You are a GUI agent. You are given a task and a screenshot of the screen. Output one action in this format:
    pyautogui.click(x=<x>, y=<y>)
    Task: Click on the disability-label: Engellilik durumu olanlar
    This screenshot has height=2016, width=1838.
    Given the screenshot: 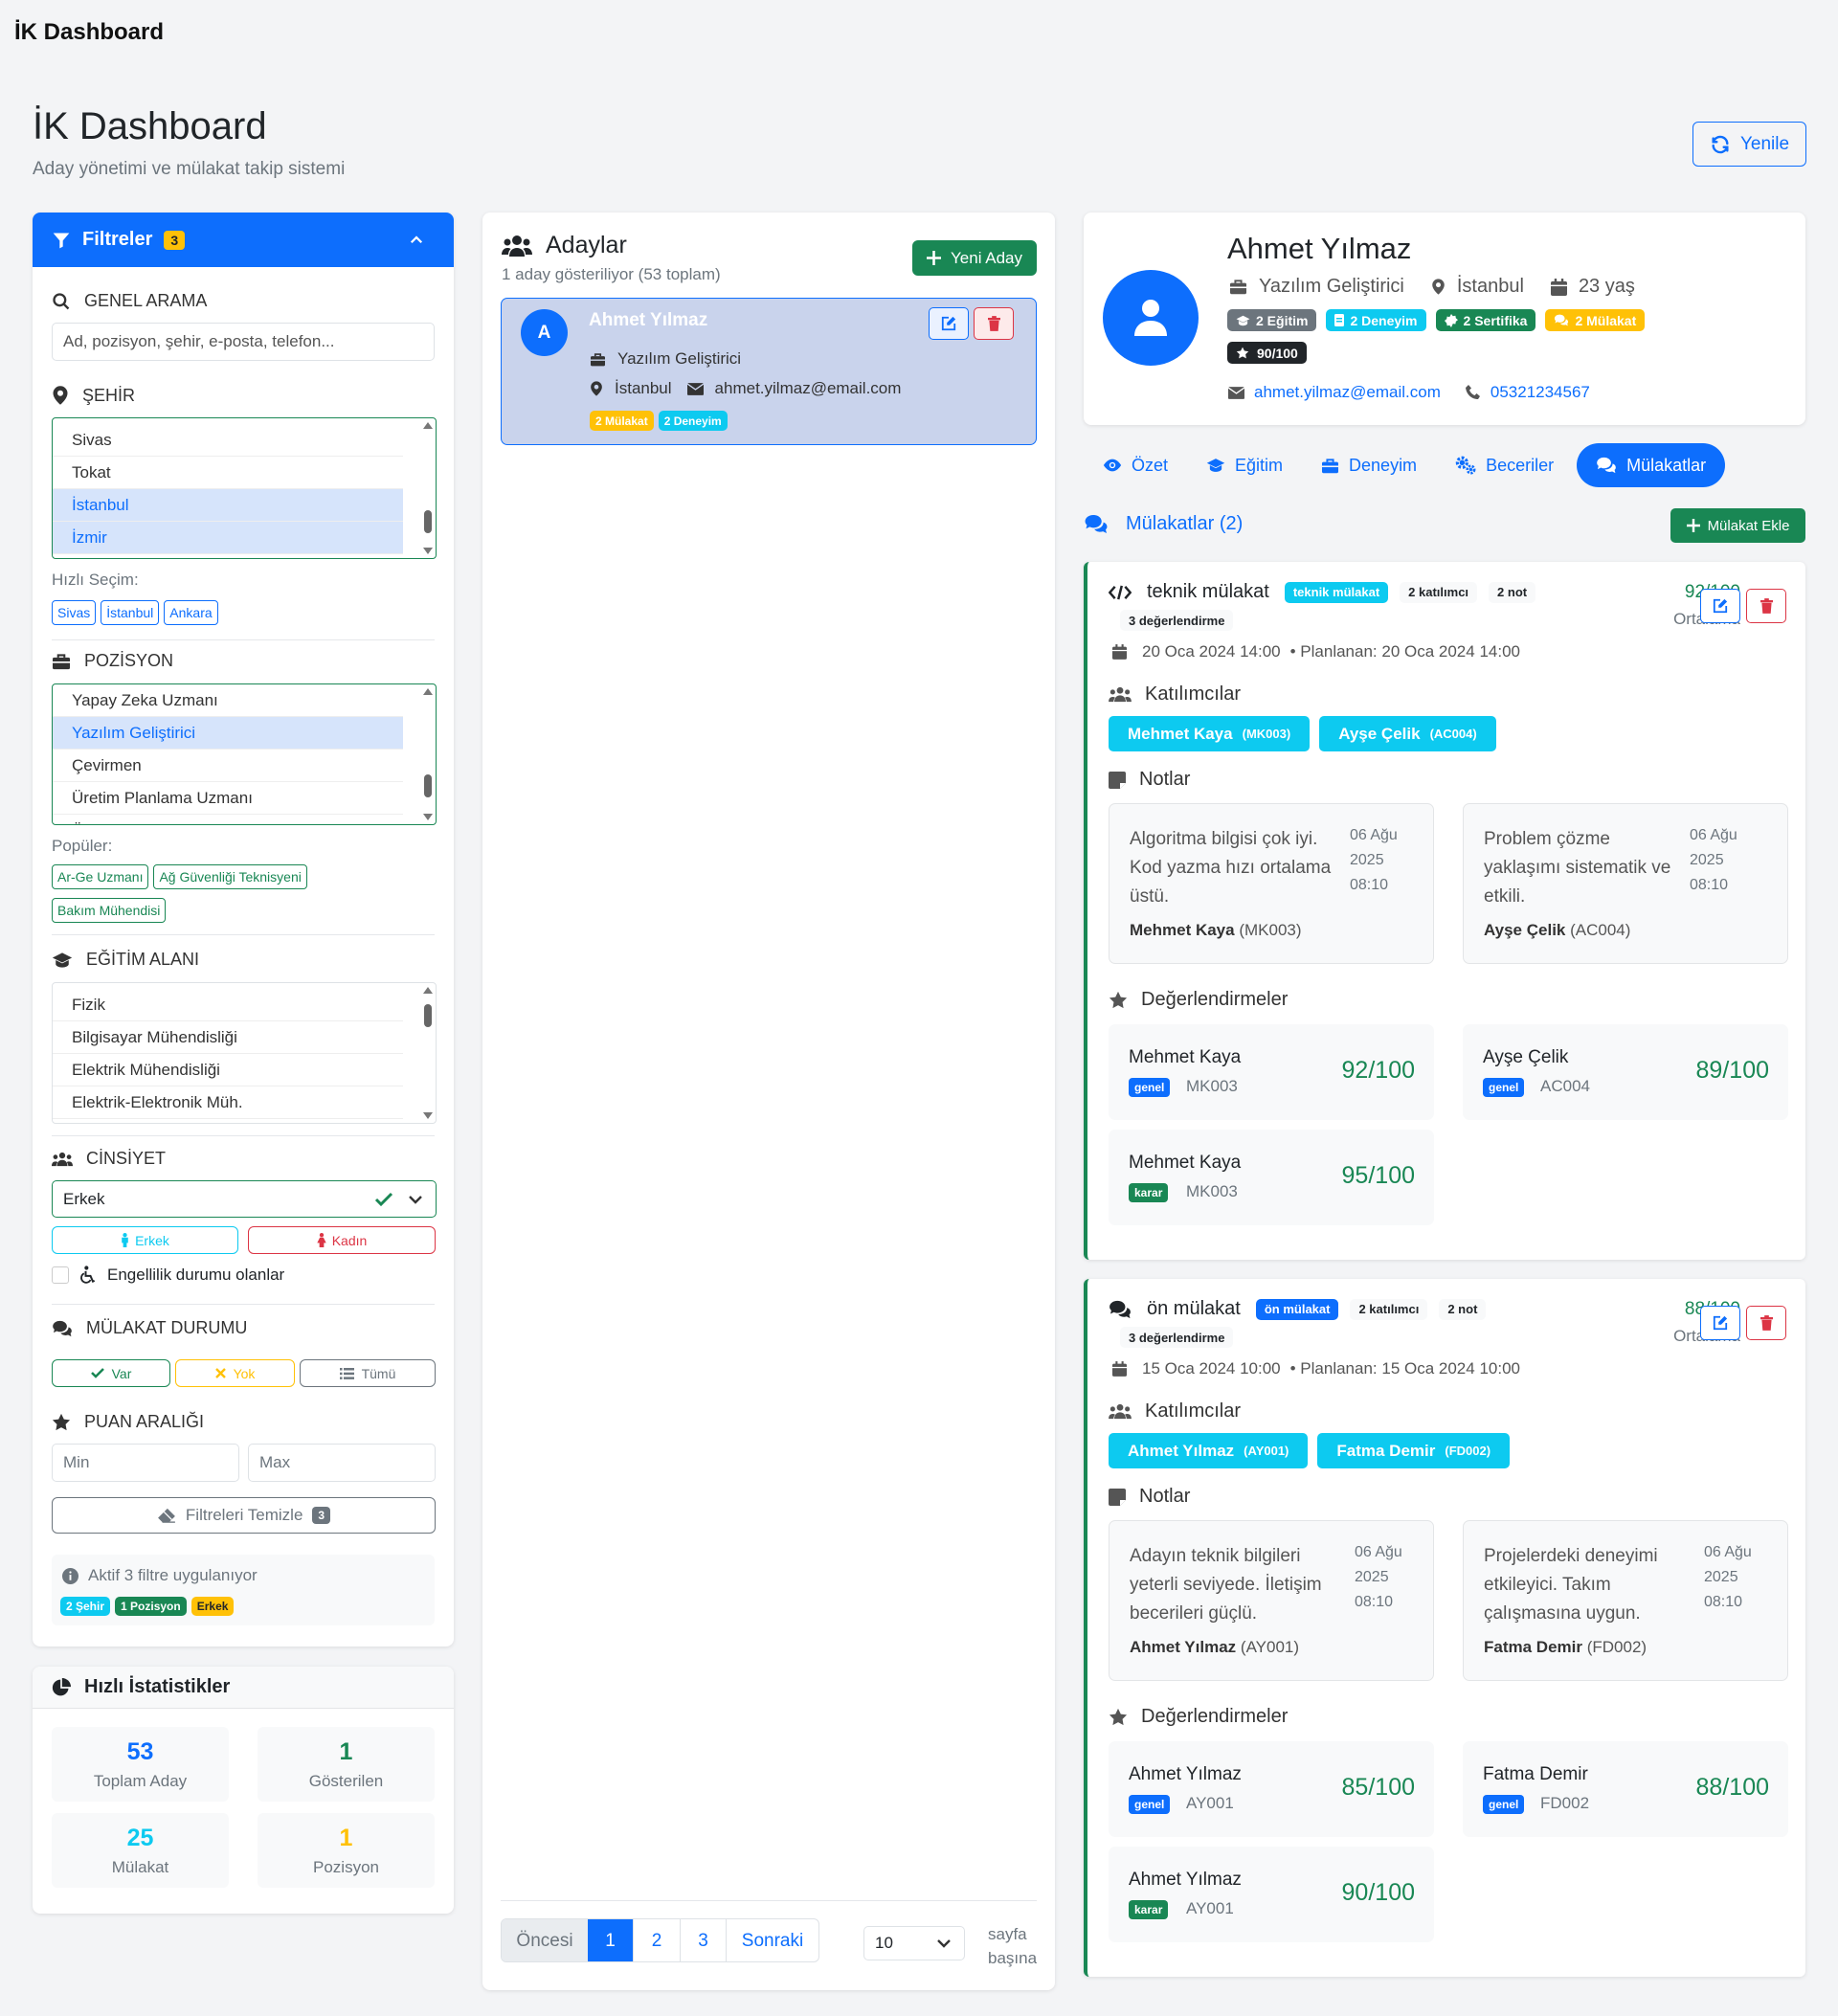 What is the action you would take?
    pyautogui.click(x=196, y=1275)
    